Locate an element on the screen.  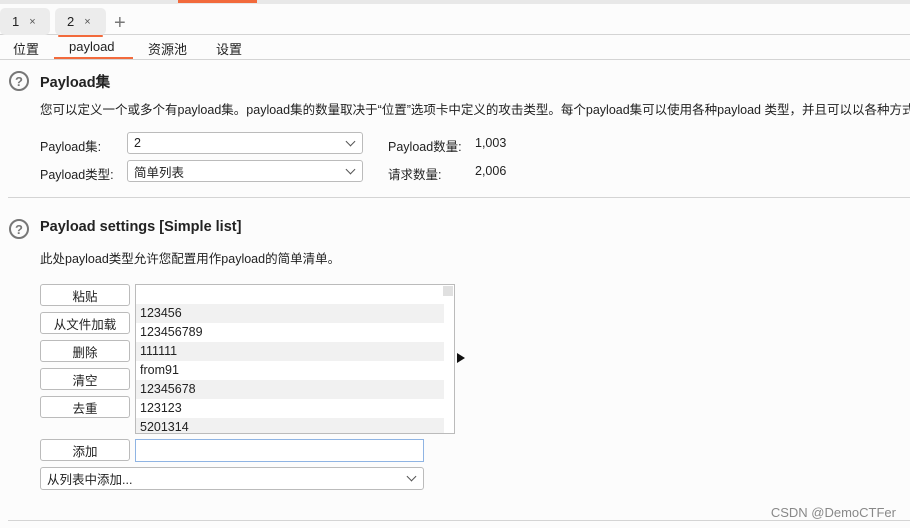
list-item: 123123 is located at coordinates (290, 408).